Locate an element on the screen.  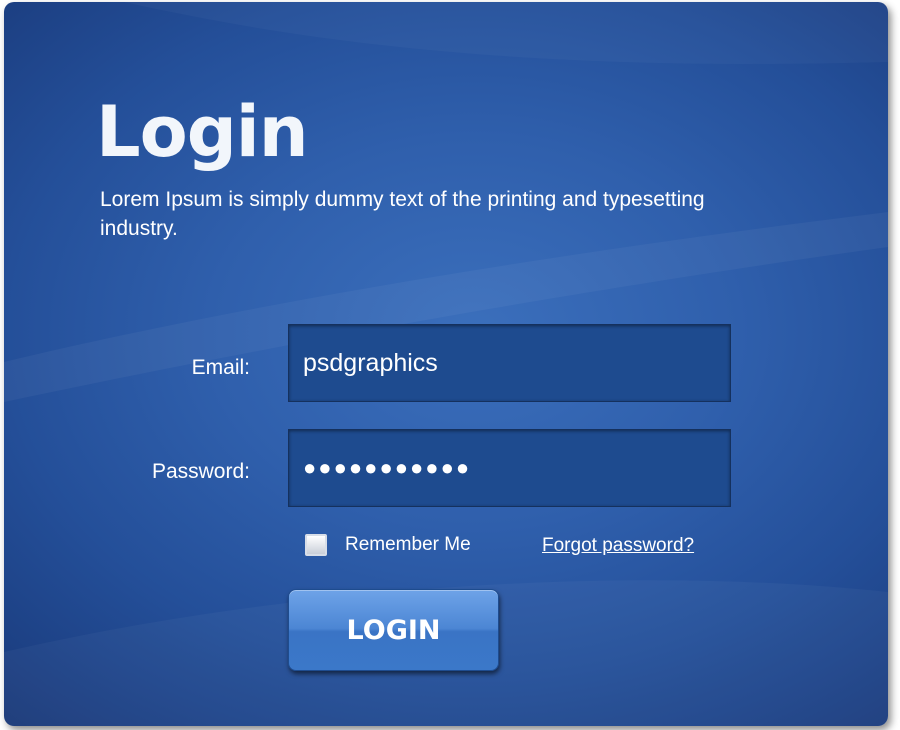
remember-me: Remember Me is located at coordinates (388, 545).